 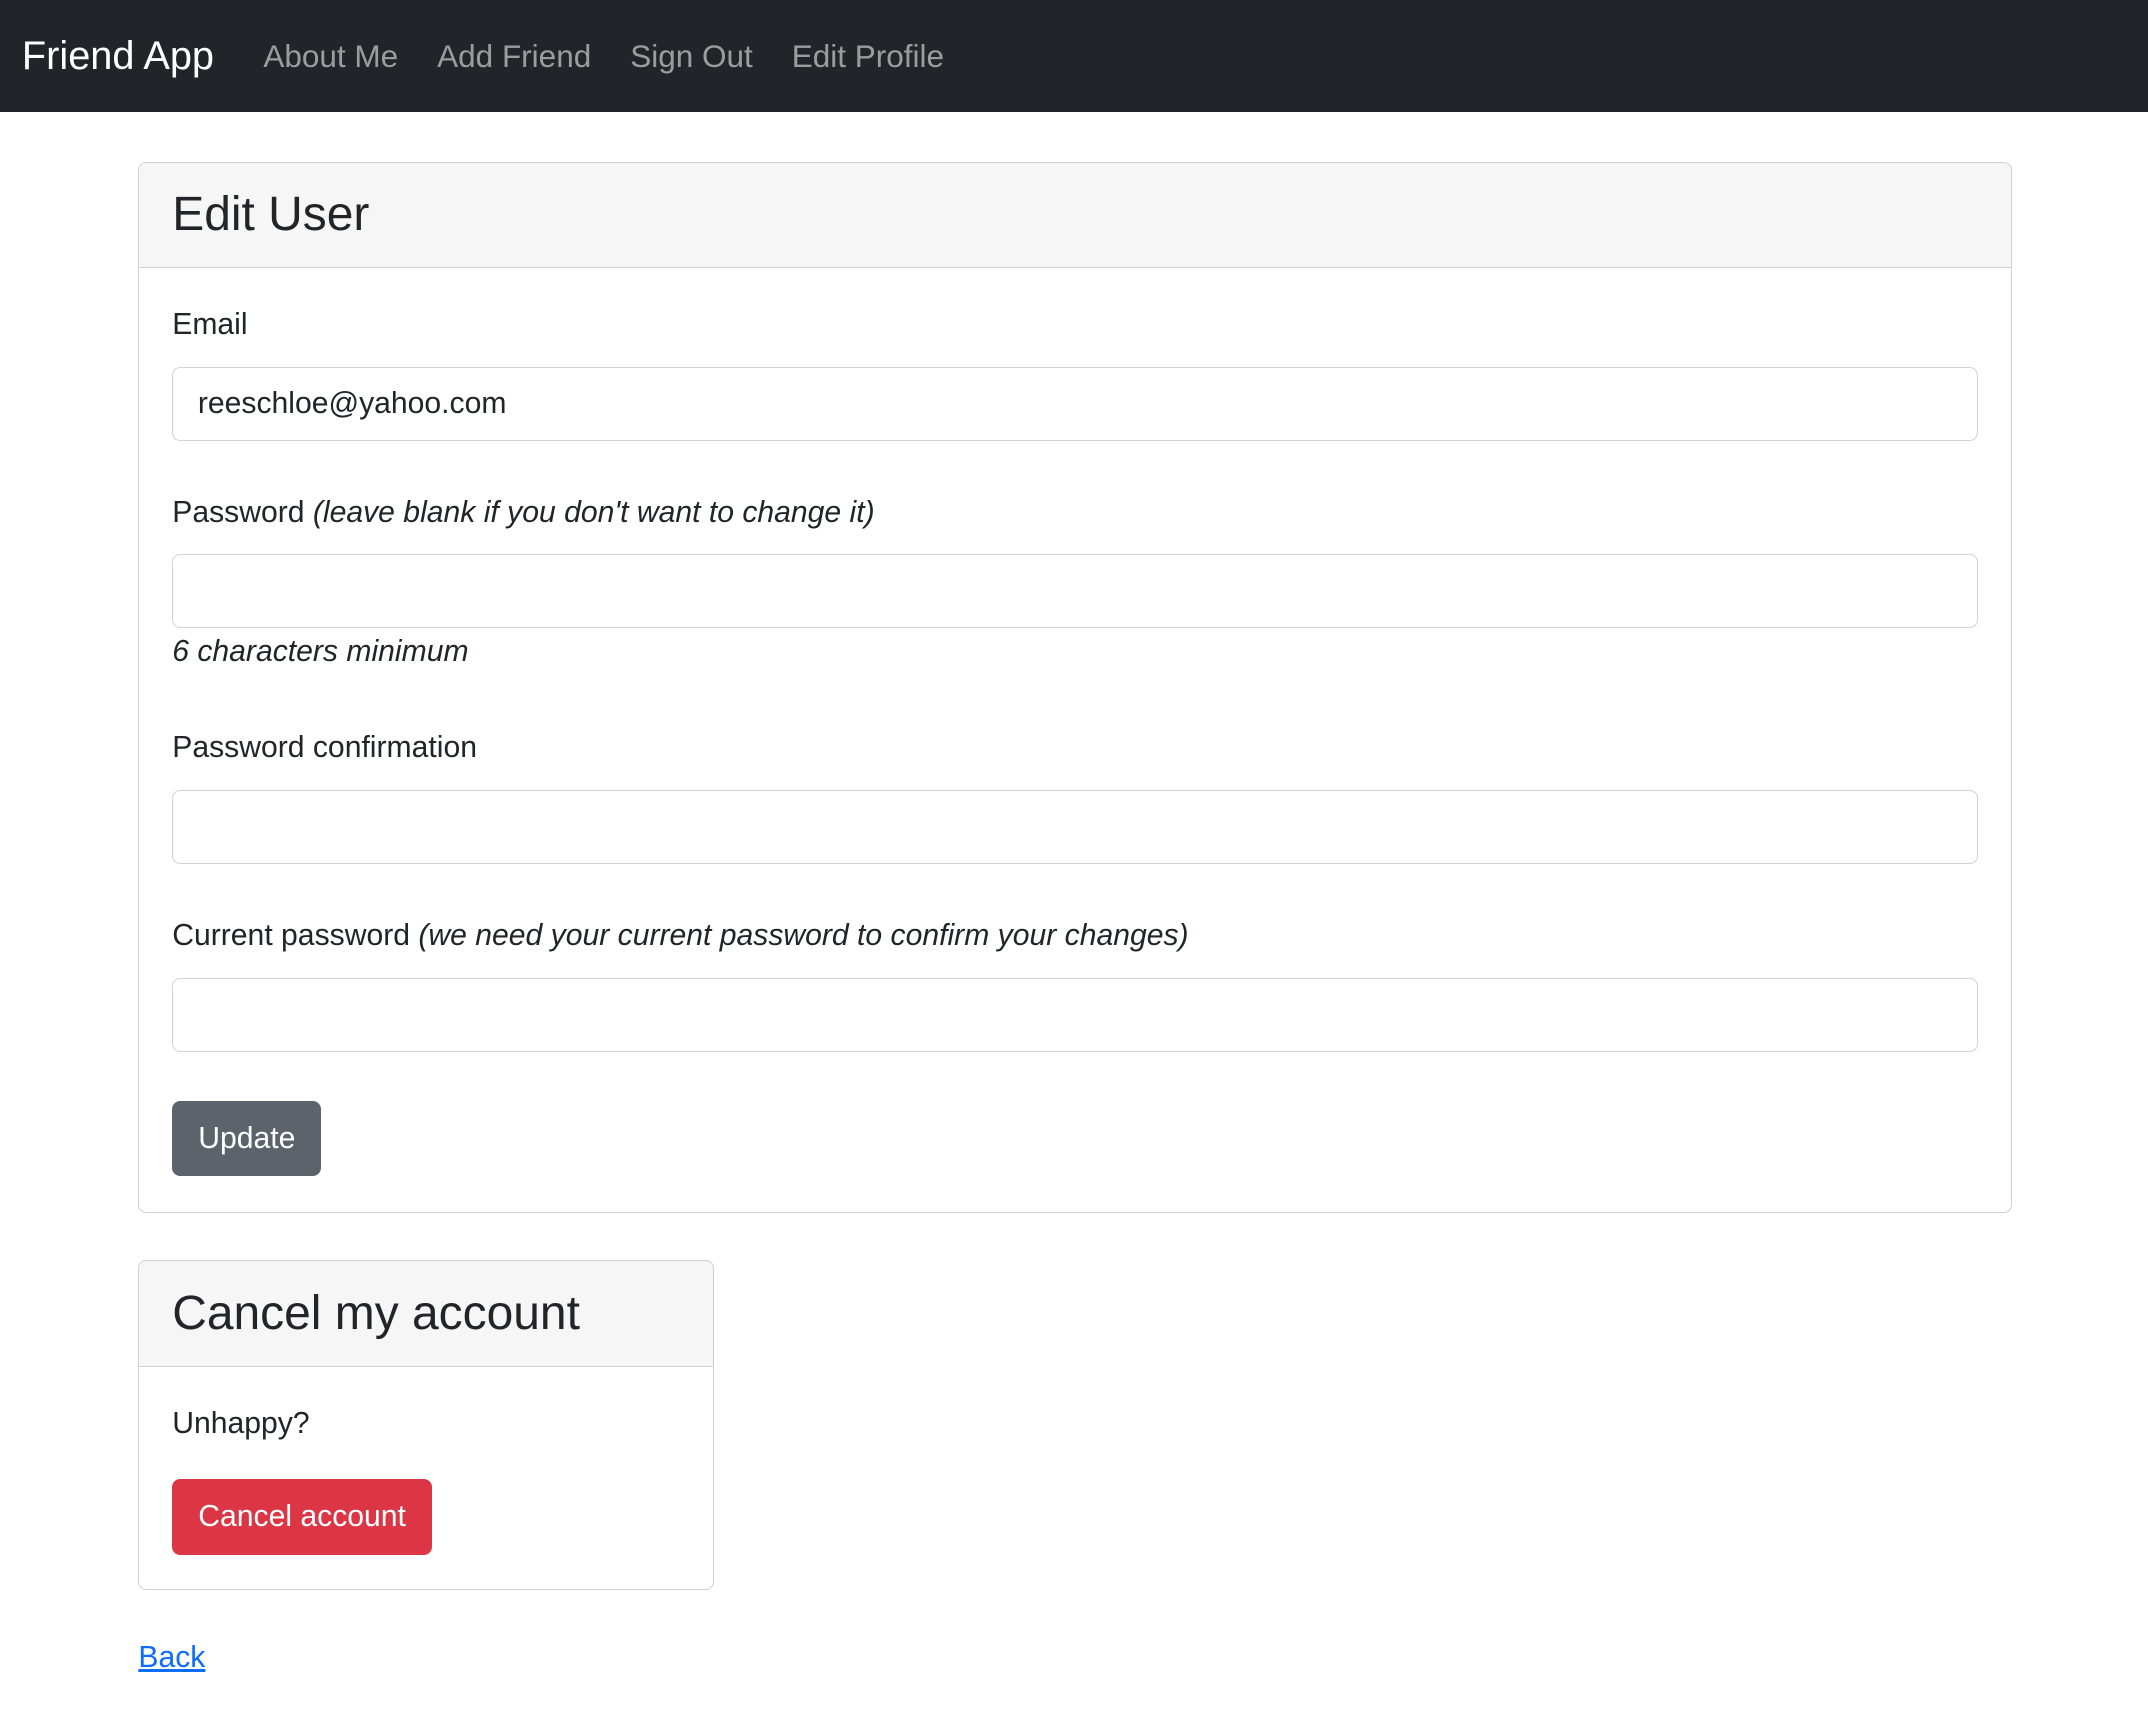 I want to click on password-input, so click(x=1075, y=591).